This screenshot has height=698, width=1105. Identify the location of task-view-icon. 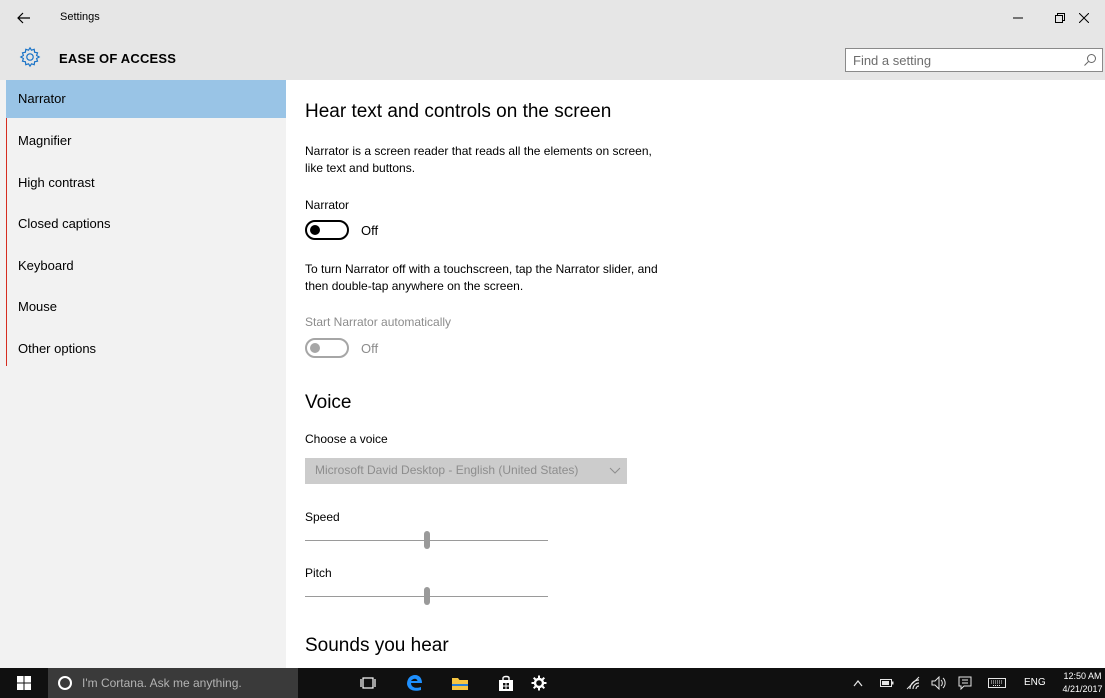
(368, 683).